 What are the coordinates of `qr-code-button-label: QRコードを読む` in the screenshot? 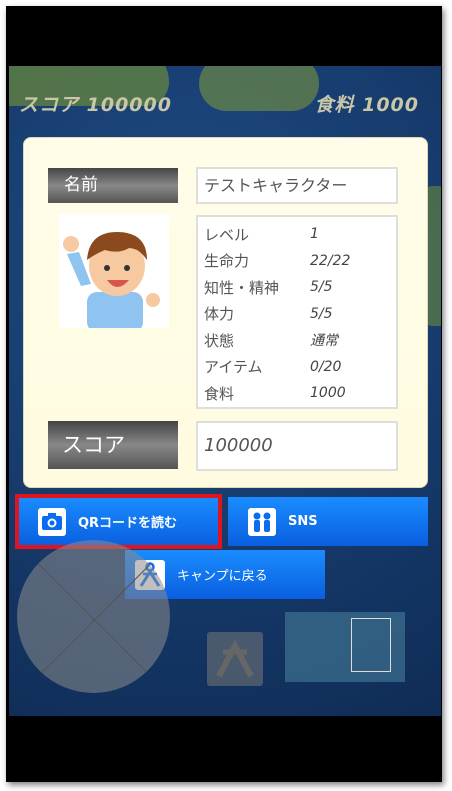 It's located at (128, 523).